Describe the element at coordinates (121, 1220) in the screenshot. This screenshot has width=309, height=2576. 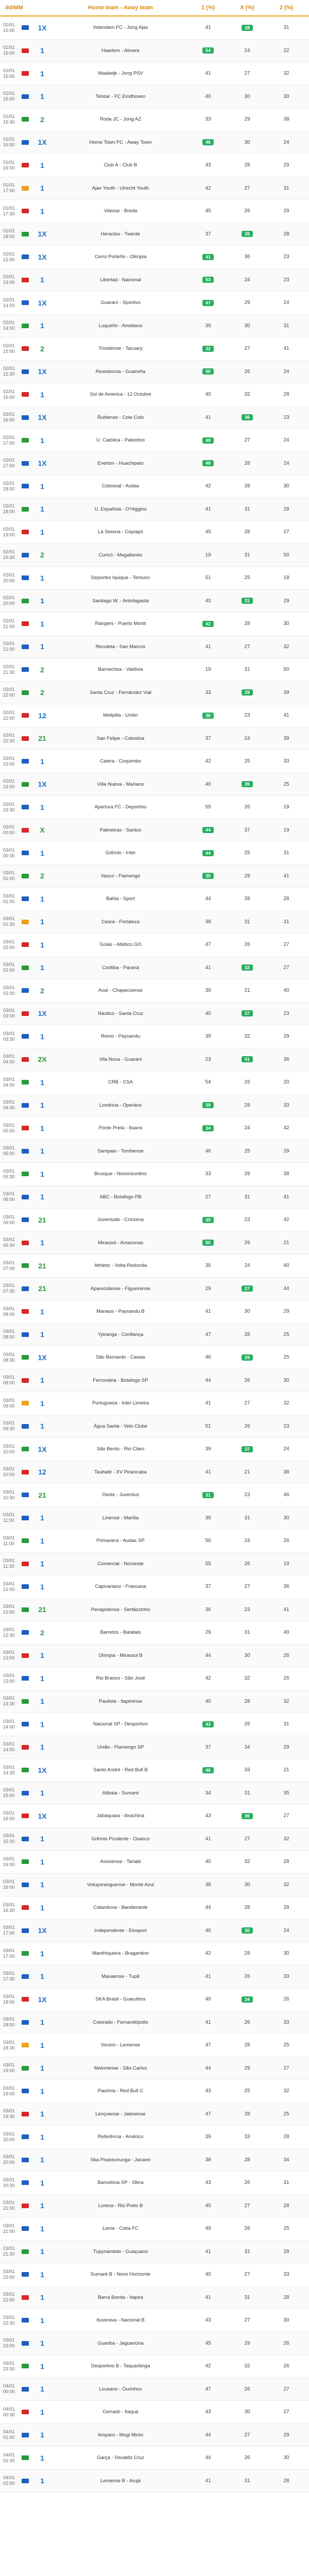
I see `match-teams: Juventude - Criciúma` at that location.